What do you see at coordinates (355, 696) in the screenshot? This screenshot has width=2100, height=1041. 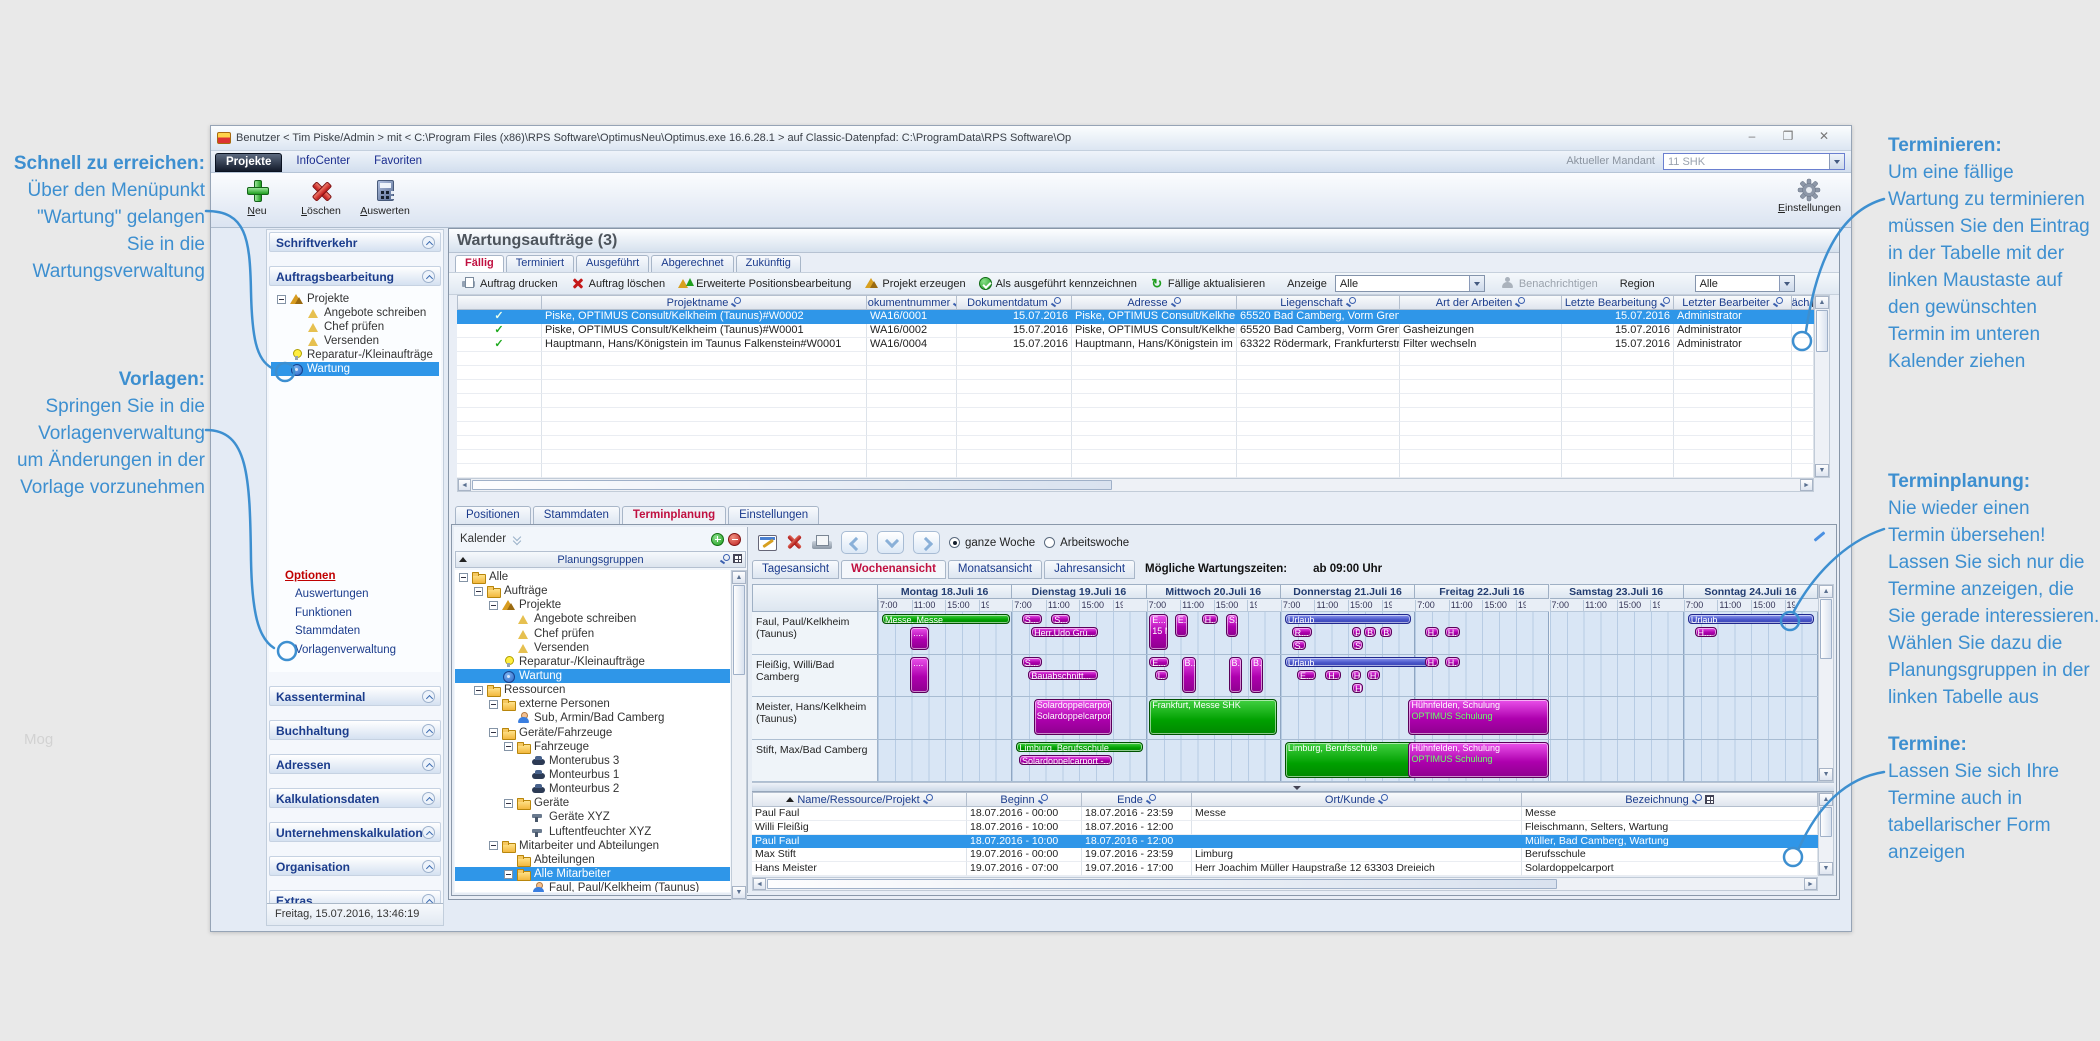 I see `sidebar-section-kassenterminal: Kassenterminal` at bounding box center [355, 696].